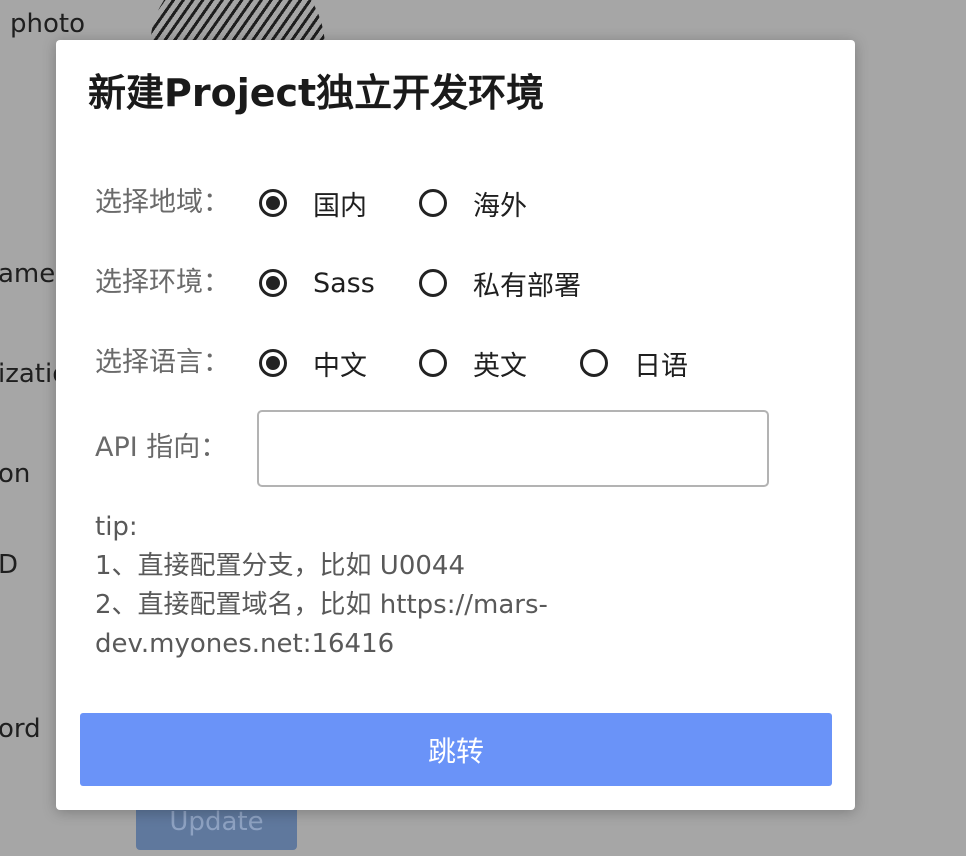  I want to click on tip-line: 1、直接配置分支，比如 U0044, so click(280, 566).